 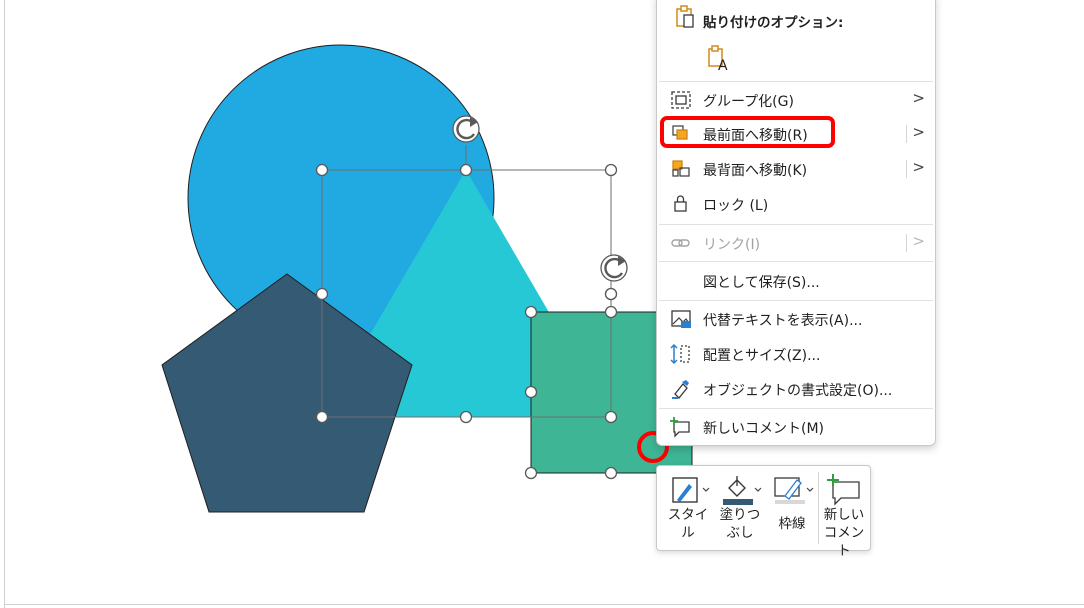 What do you see at coordinates (796, 243) in the screenshot?
I see `menu-item-link: リンク(I) >` at bounding box center [796, 243].